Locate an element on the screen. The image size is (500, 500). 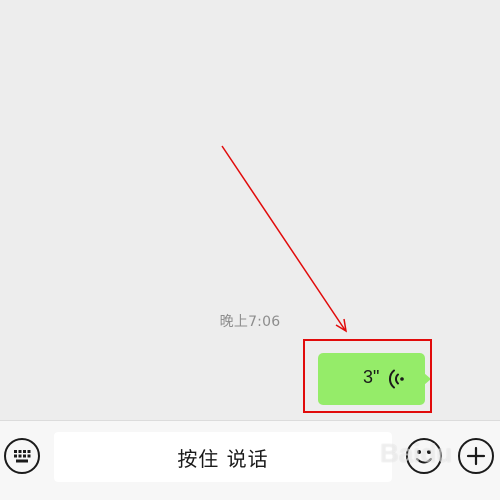
voice-wave-icon is located at coordinates (396, 379).